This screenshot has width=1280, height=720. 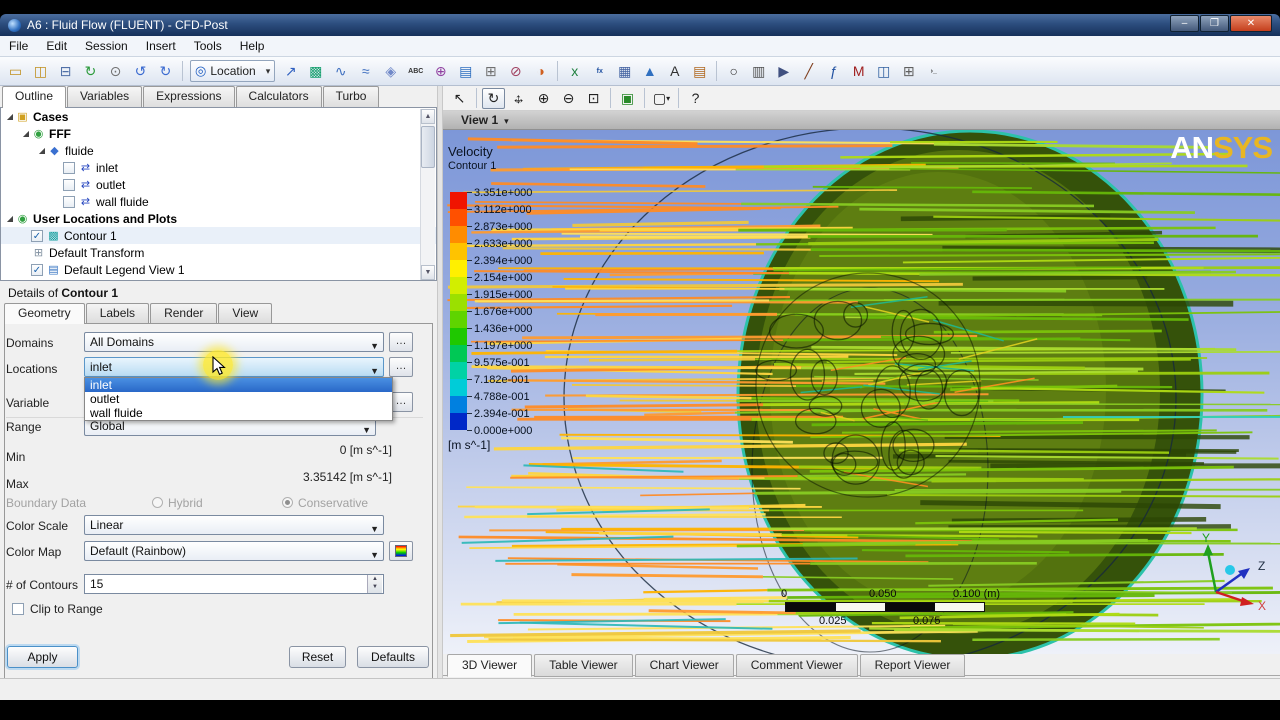 I want to click on scroll-up-icon: ▲, so click(x=428, y=116).